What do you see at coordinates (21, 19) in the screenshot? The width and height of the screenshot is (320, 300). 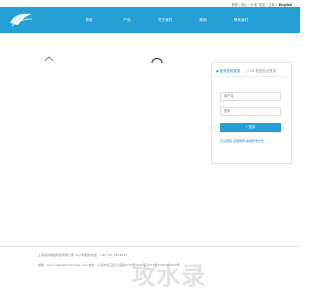 I see `brand-logo-icon` at bounding box center [21, 19].